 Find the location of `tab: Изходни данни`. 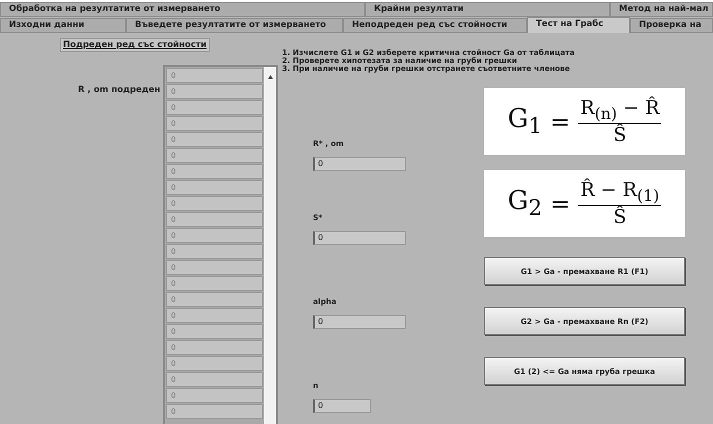

tab: Изходни данни is located at coordinates (63, 25).